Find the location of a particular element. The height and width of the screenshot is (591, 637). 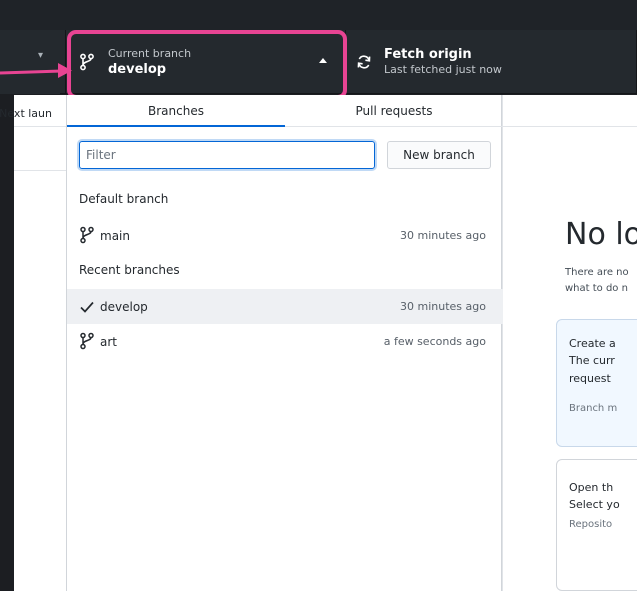

open-card: Open th Select yo Reposito is located at coordinates (596, 525).